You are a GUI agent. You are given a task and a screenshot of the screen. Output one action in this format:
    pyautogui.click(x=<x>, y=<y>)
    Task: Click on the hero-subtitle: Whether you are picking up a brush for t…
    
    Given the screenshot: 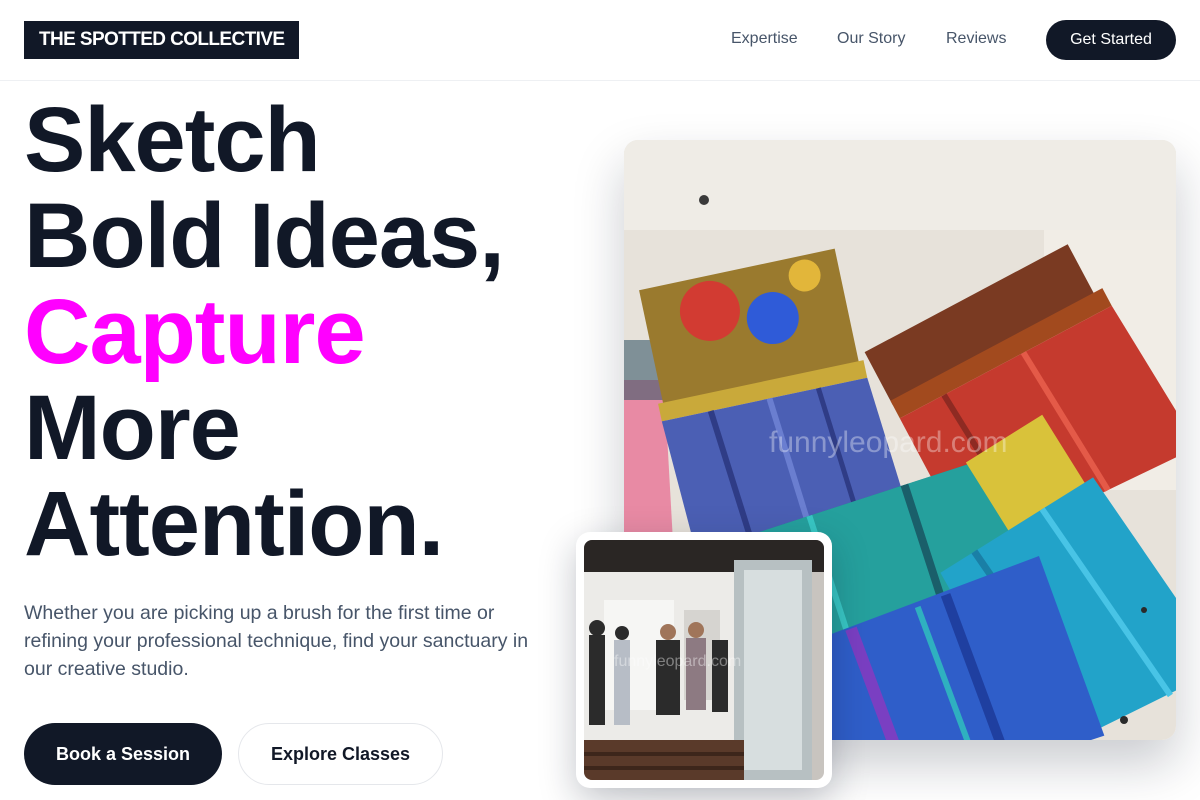 What is the action you would take?
    pyautogui.click(x=276, y=641)
    